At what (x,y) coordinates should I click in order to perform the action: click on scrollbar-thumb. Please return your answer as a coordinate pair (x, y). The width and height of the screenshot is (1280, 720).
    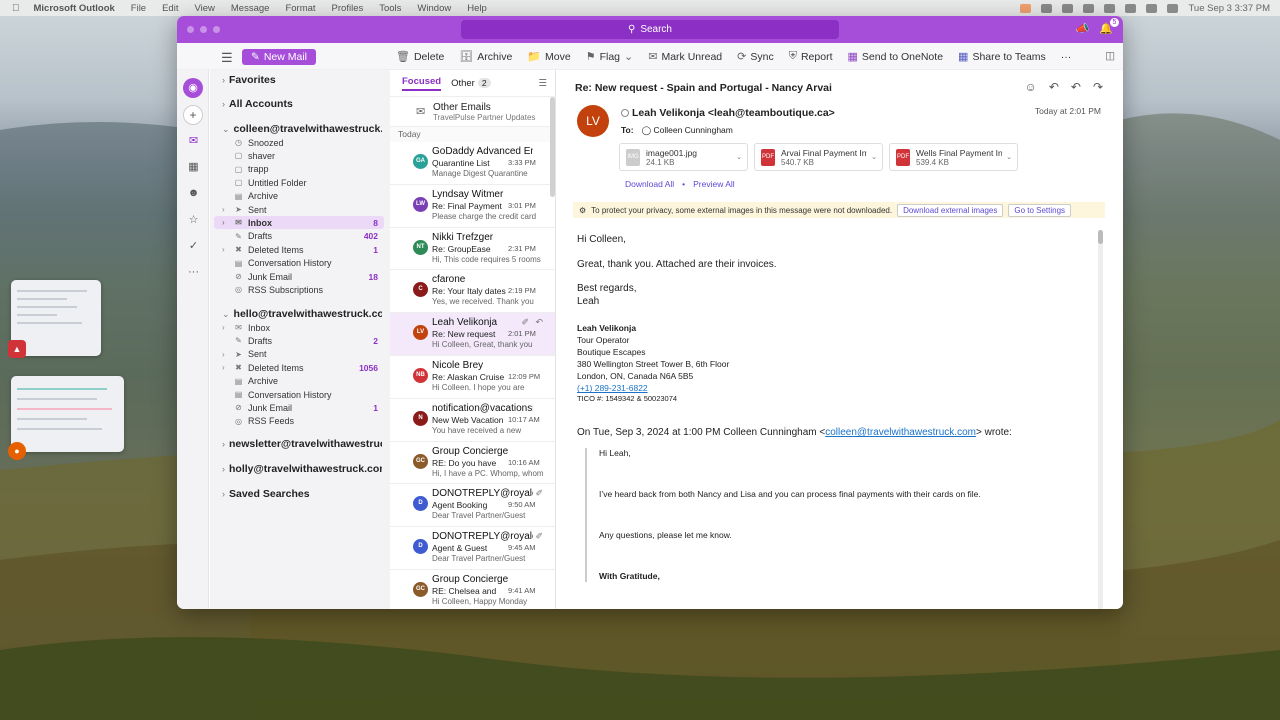
    Looking at the image, I should click on (1100, 237).